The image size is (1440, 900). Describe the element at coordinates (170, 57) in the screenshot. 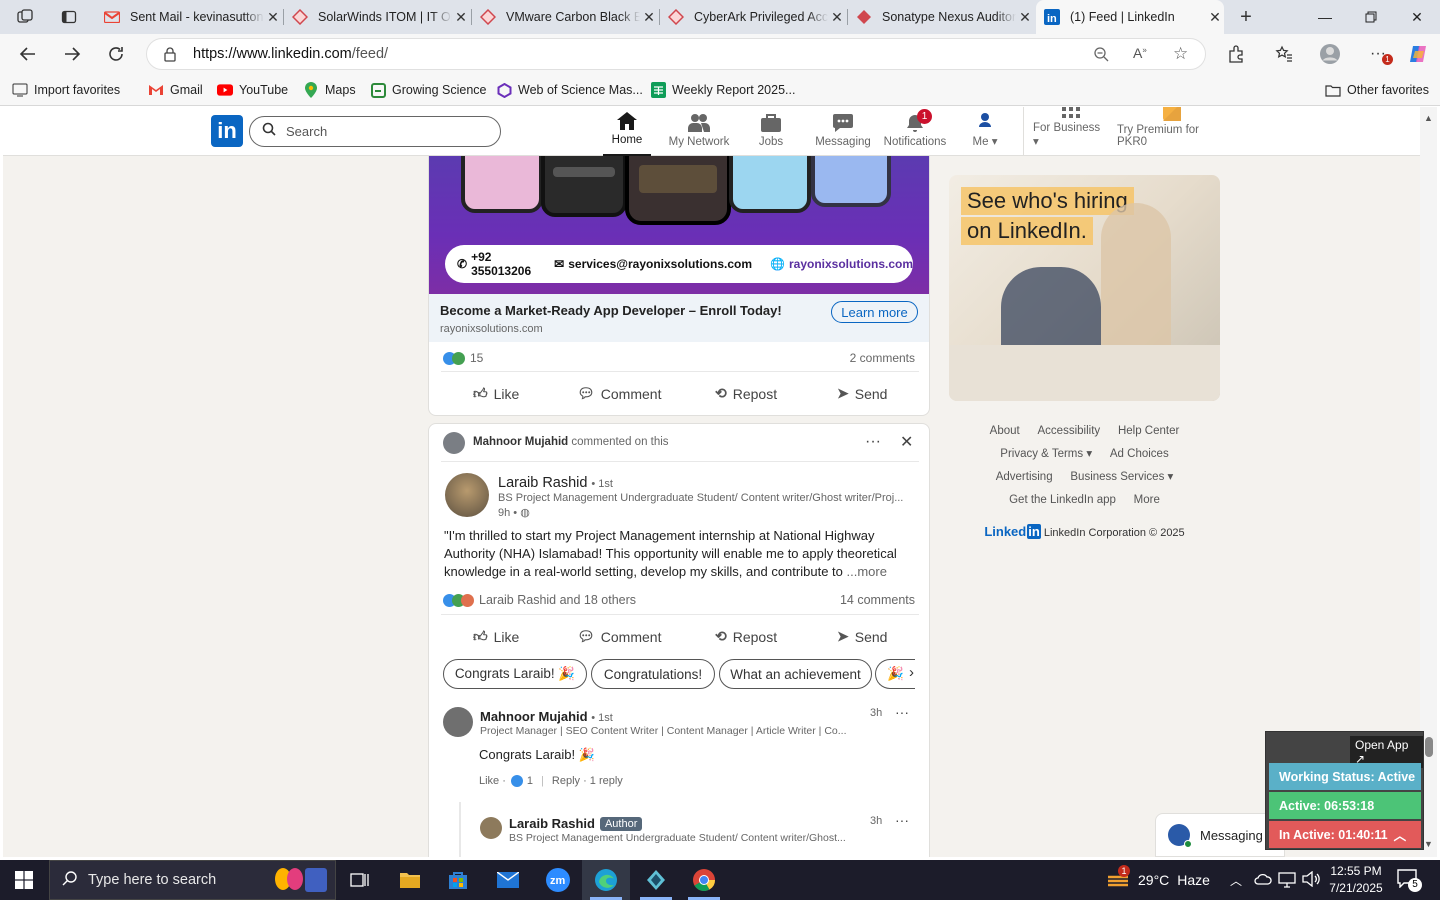

I see `lock-icon` at that location.